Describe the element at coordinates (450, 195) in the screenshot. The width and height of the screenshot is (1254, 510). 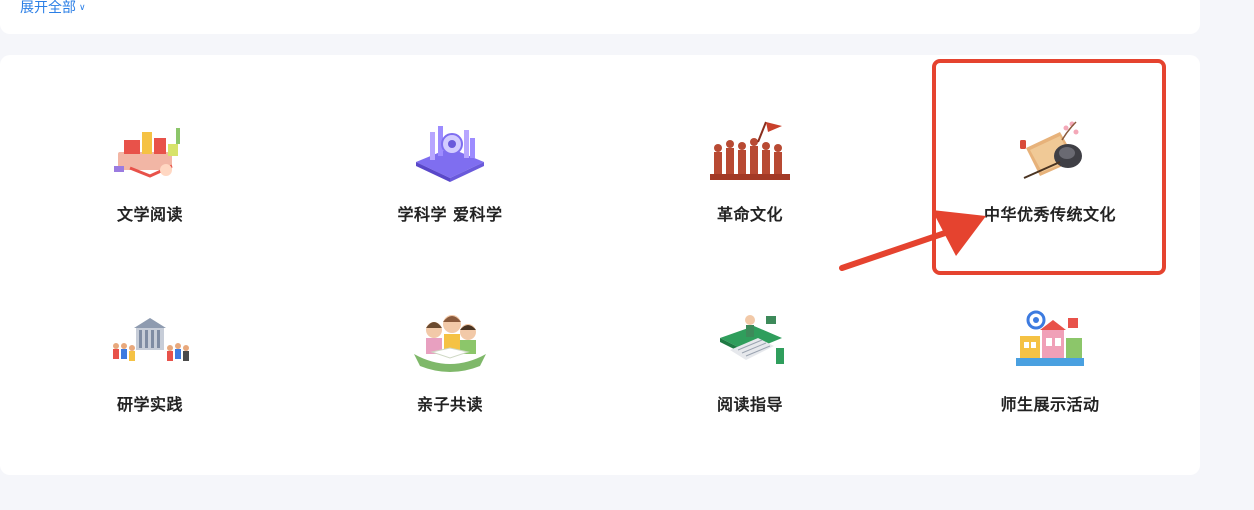
I see `category-science: 学科学 爱科学` at that location.